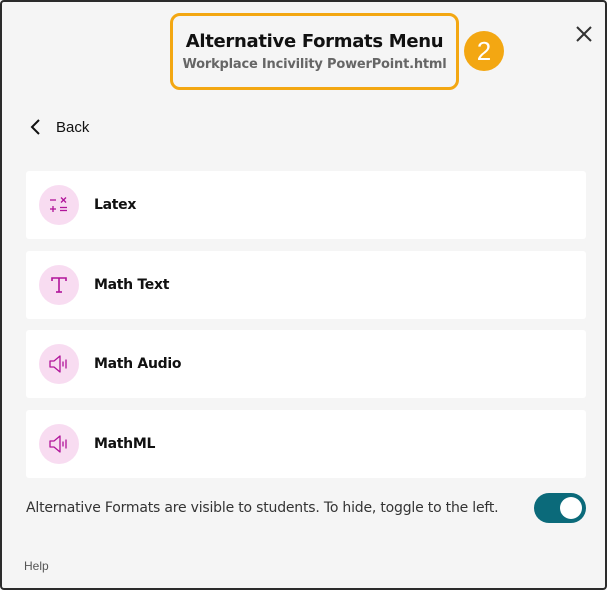 The image size is (607, 590). Describe the element at coordinates (138, 364) in the screenshot. I see `format-label: Math Audio` at that location.